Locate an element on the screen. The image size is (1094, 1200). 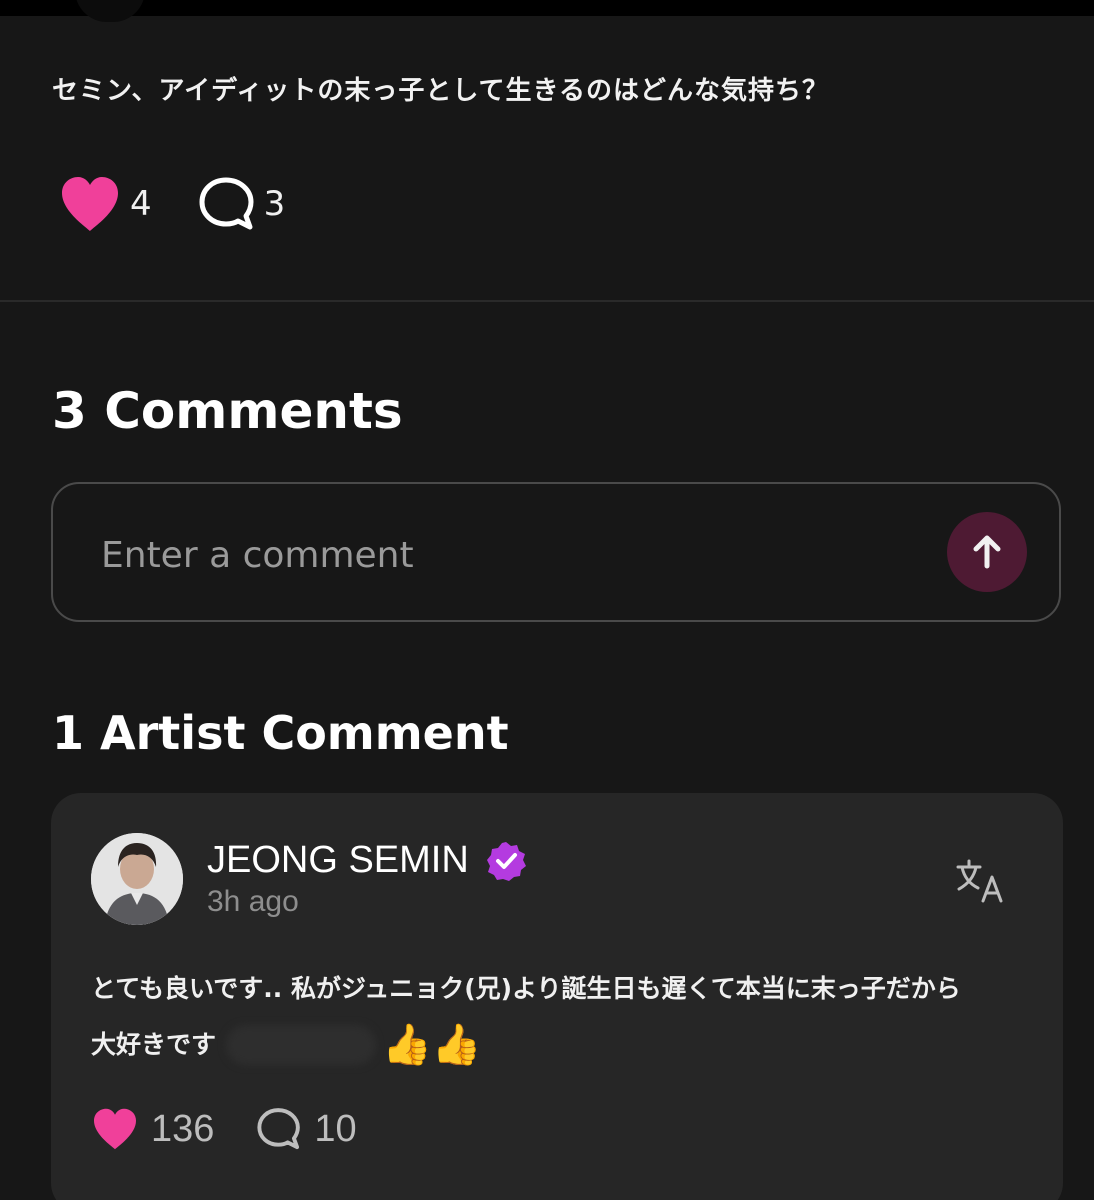
send-comment-button is located at coordinates (987, 552).